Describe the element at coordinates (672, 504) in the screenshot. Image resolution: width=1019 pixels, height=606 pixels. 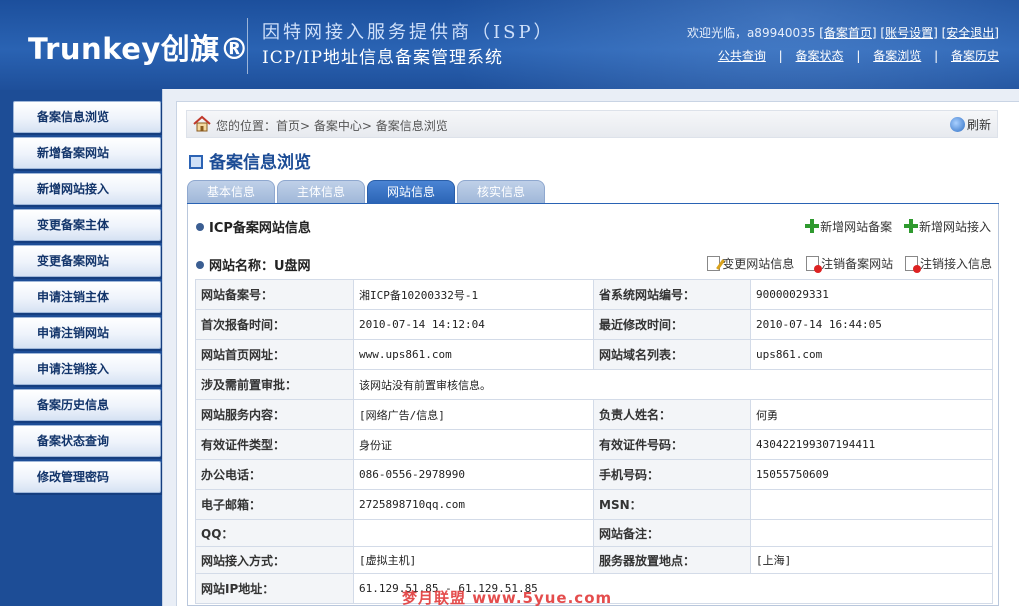
I see `field-label: MSN：` at that location.